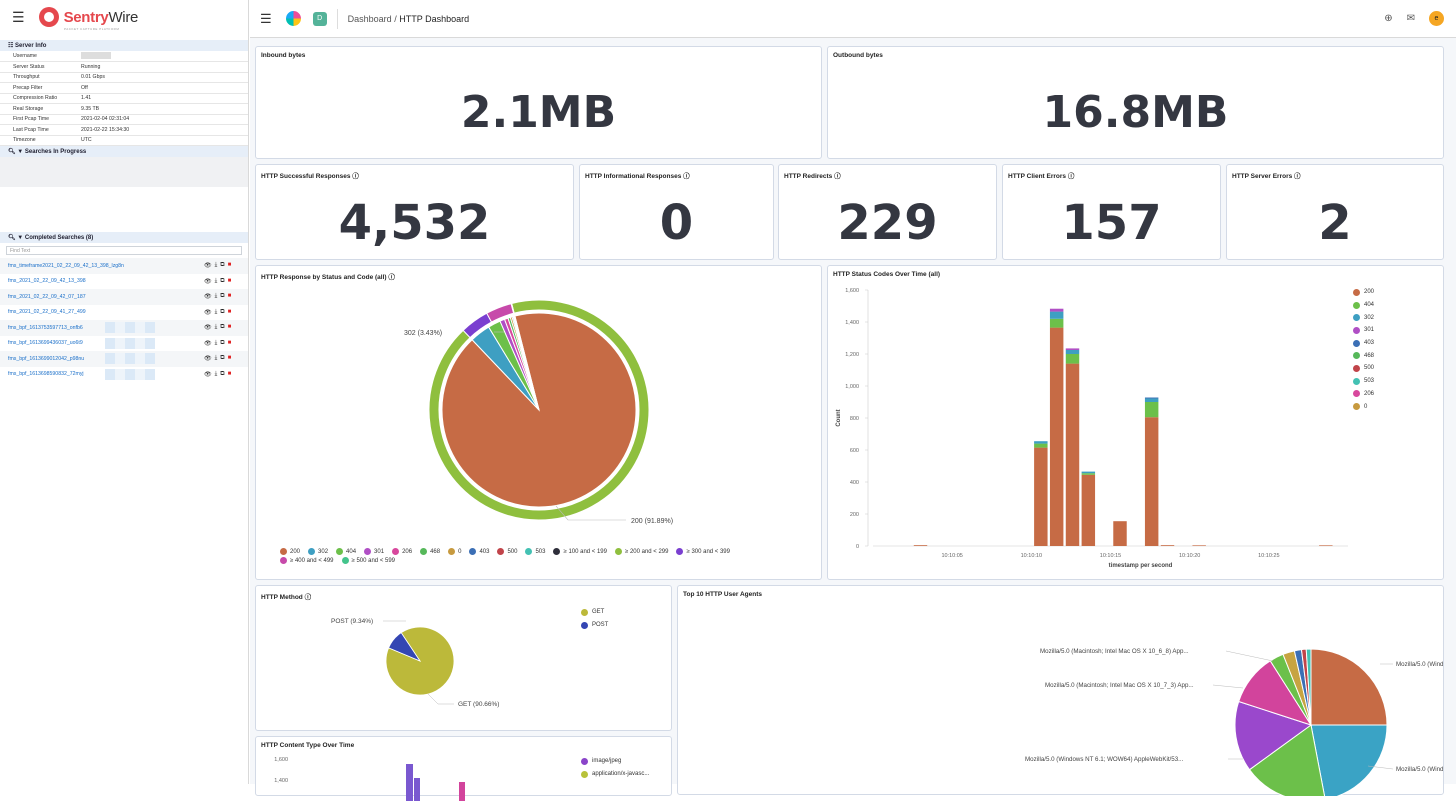  What do you see at coordinates (124, 328) in the screenshot?
I see `completed-search-item: fms_bpf_1613753597713_onfb6 👁︎ ⤓ ⧉ ■` at bounding box center [124, 328].